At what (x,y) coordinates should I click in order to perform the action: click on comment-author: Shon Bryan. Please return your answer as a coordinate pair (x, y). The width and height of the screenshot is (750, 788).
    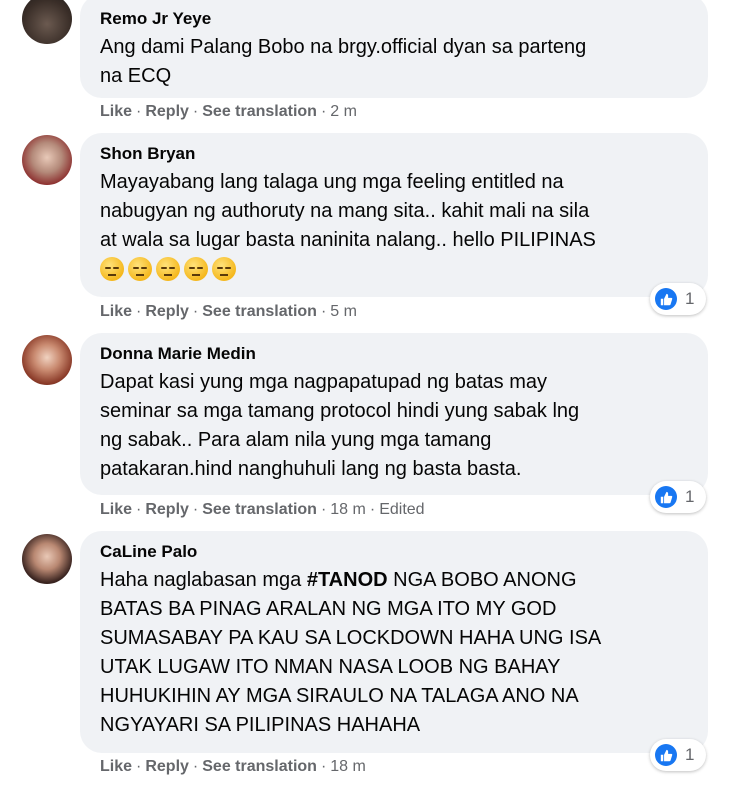
    Looking at the image, I should click on (394, 154).